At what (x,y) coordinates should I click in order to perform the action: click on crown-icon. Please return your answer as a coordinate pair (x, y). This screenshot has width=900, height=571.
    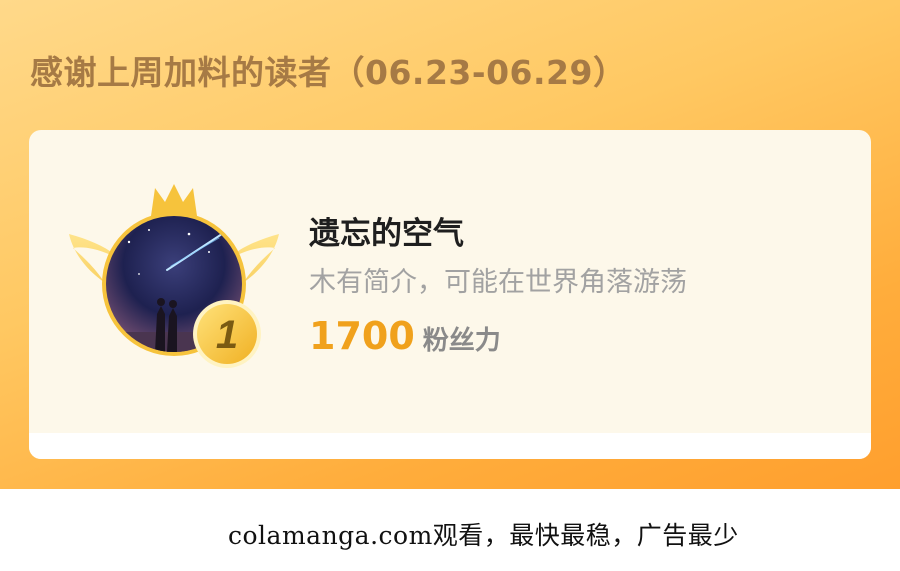
    Looking at the image, I should click on (174, 200).